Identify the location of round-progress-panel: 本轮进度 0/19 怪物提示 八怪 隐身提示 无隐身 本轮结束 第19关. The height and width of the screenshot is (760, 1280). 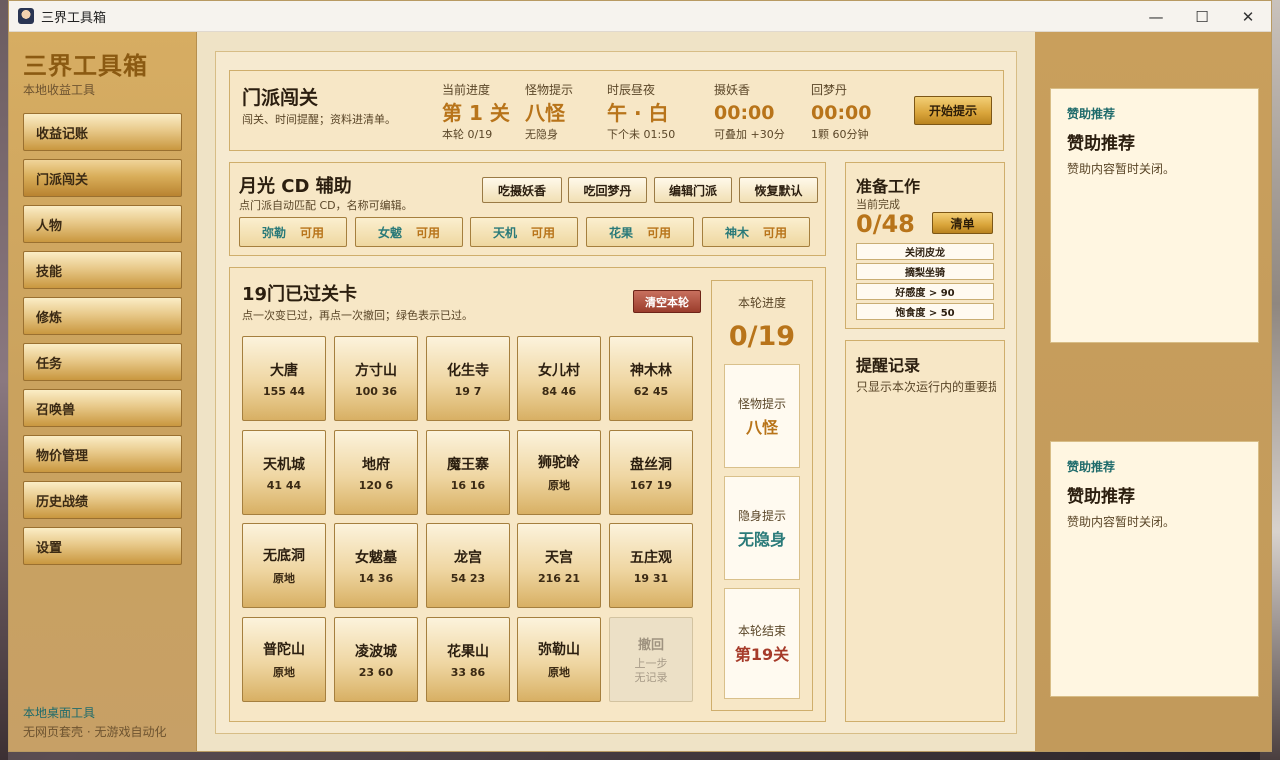
(762, 495).